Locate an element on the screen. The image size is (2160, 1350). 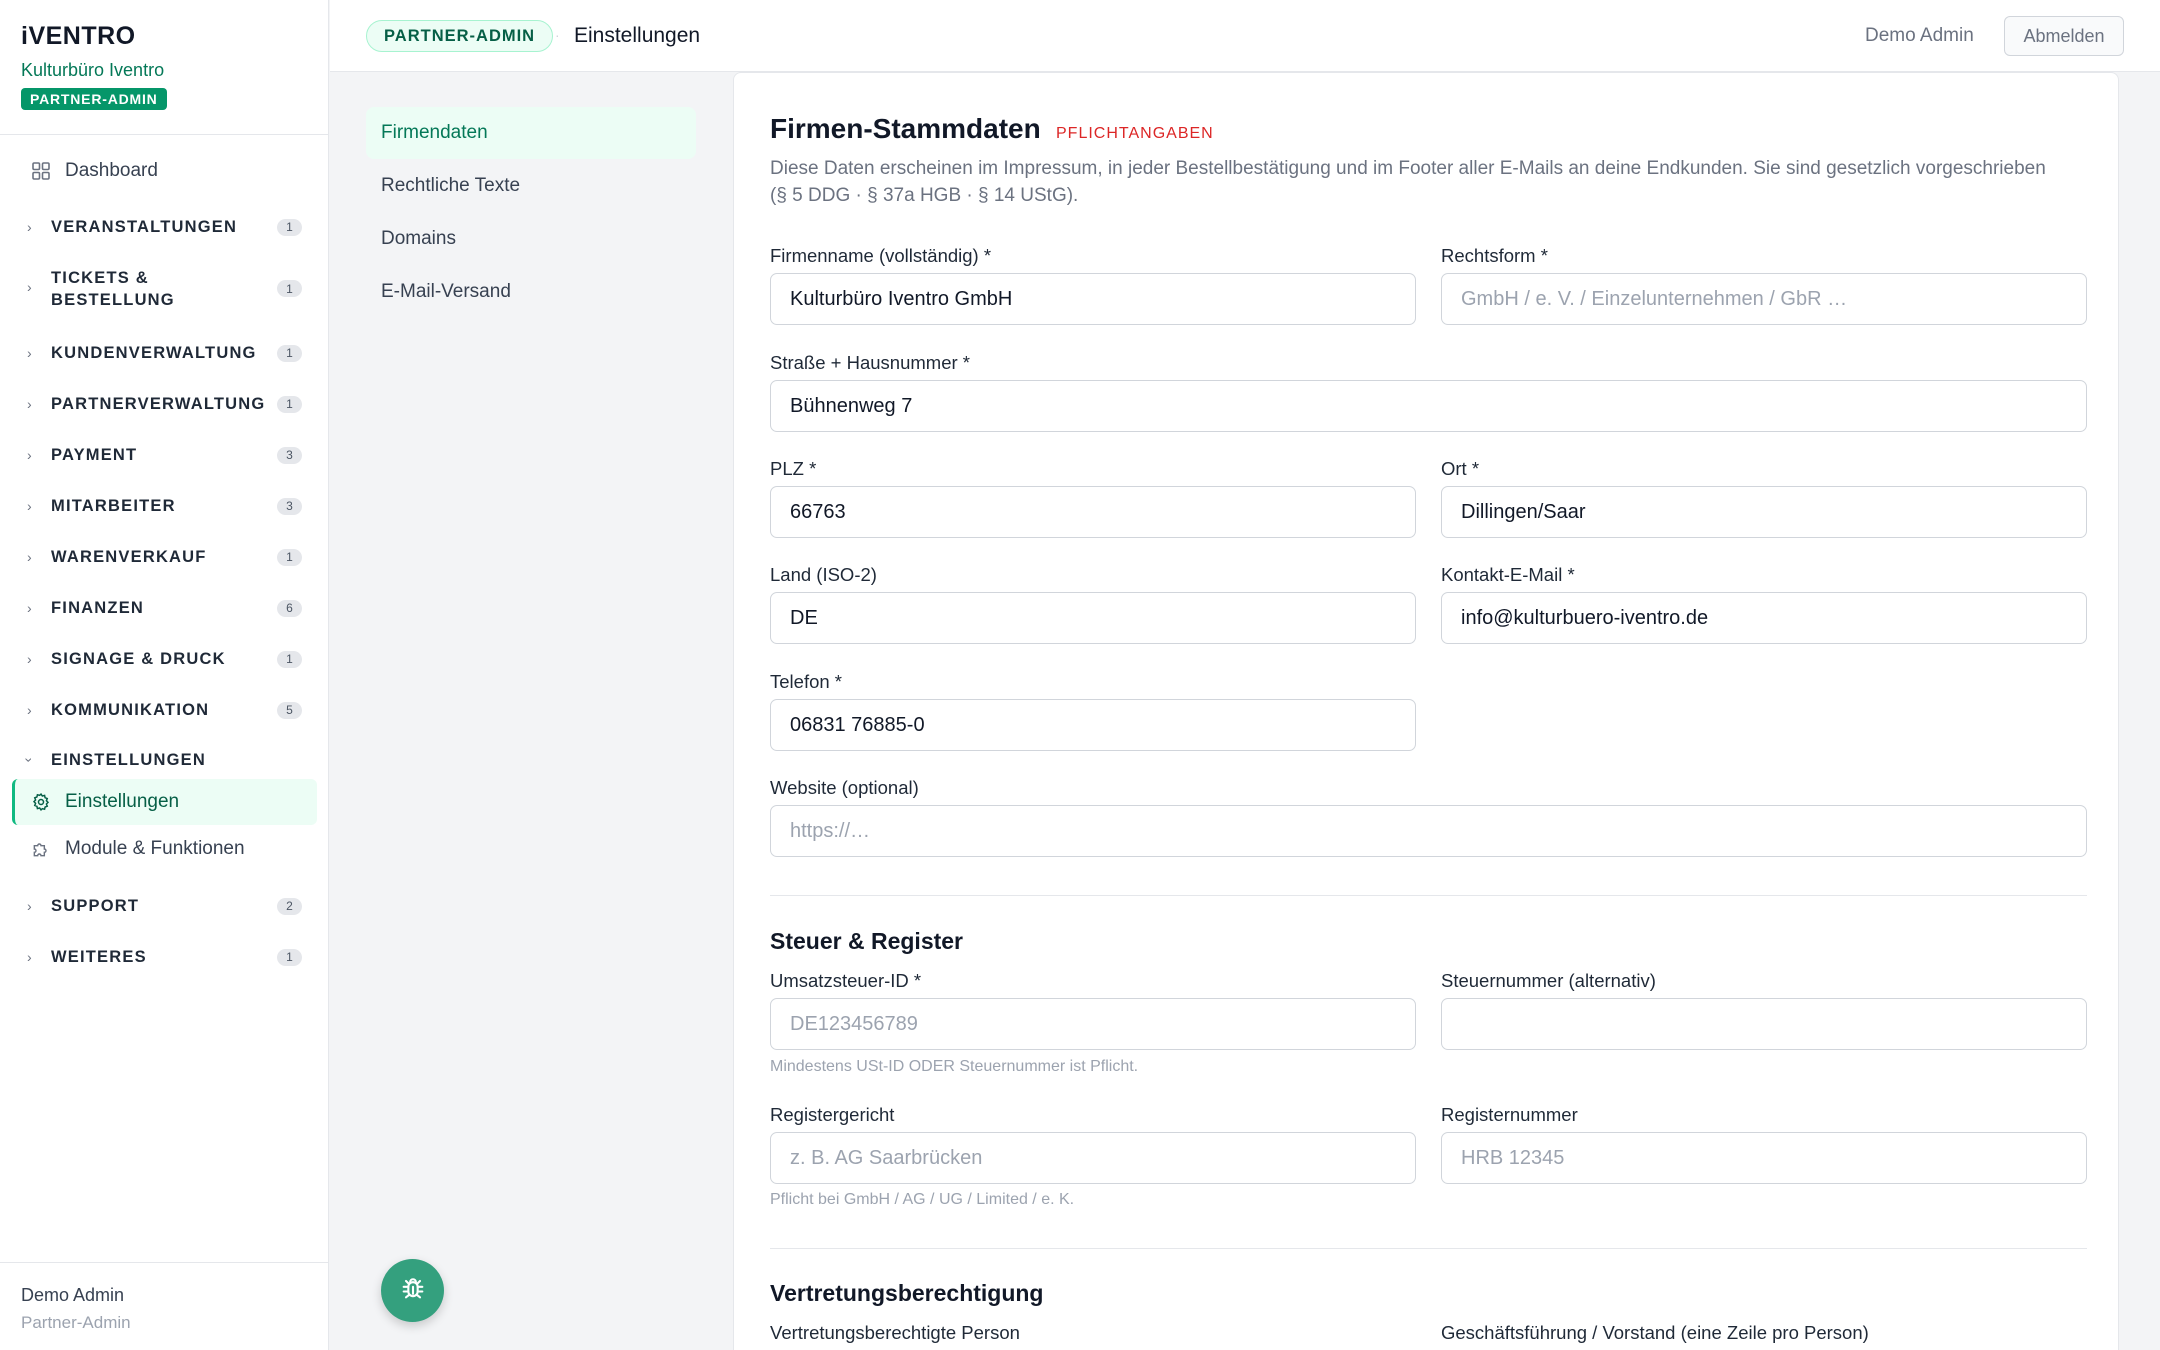
nav-group-tickets: › TICKETS & BESTELLUNG 1 is located at coordinates (164, 289).